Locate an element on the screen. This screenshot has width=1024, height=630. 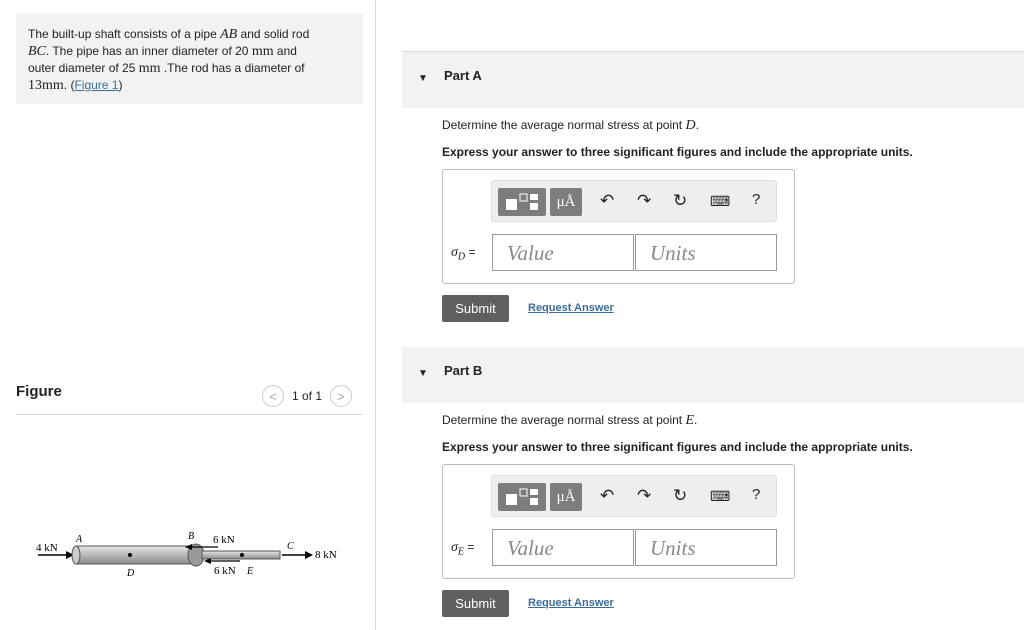
divider is located at coordinates (189, 414).